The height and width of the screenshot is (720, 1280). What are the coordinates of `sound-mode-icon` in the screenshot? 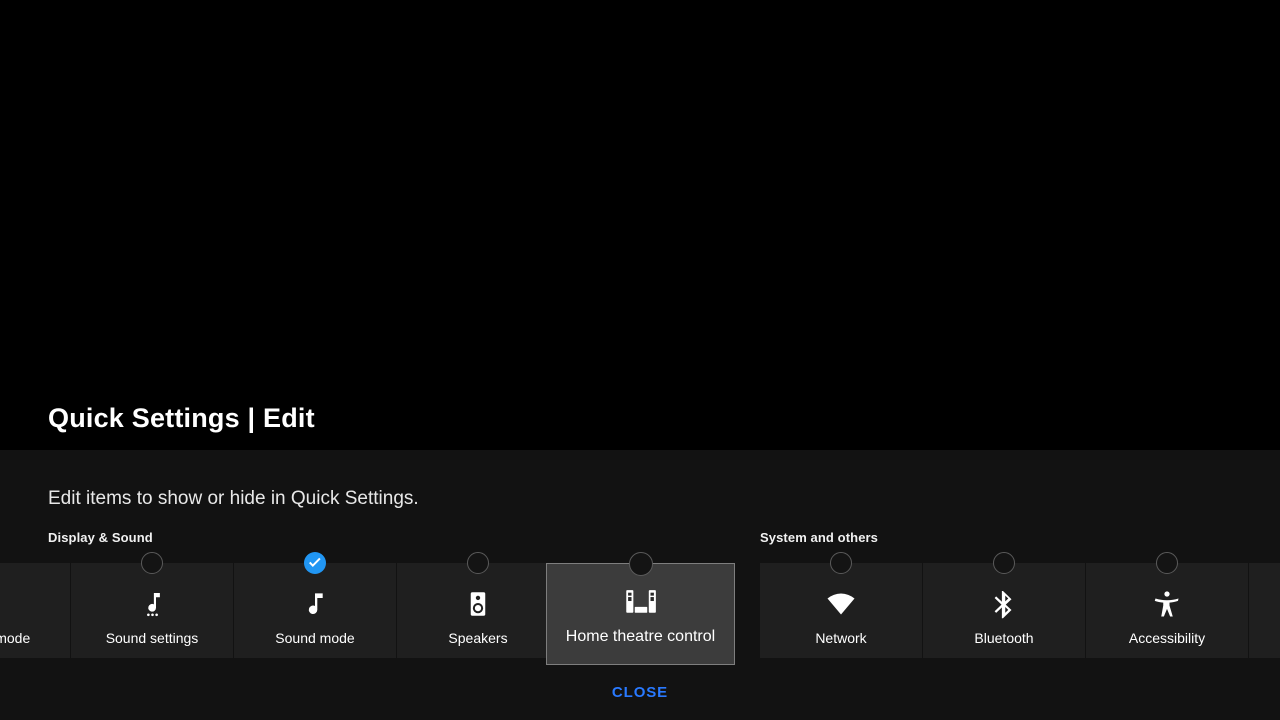 It's located at (315, 604).